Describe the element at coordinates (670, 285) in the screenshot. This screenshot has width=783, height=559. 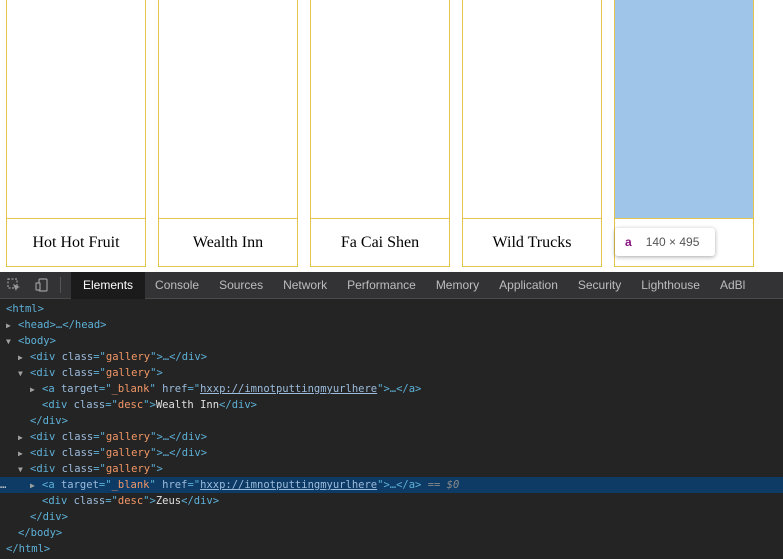
I see `tab-lighthouse: Lighthouse` at that location.